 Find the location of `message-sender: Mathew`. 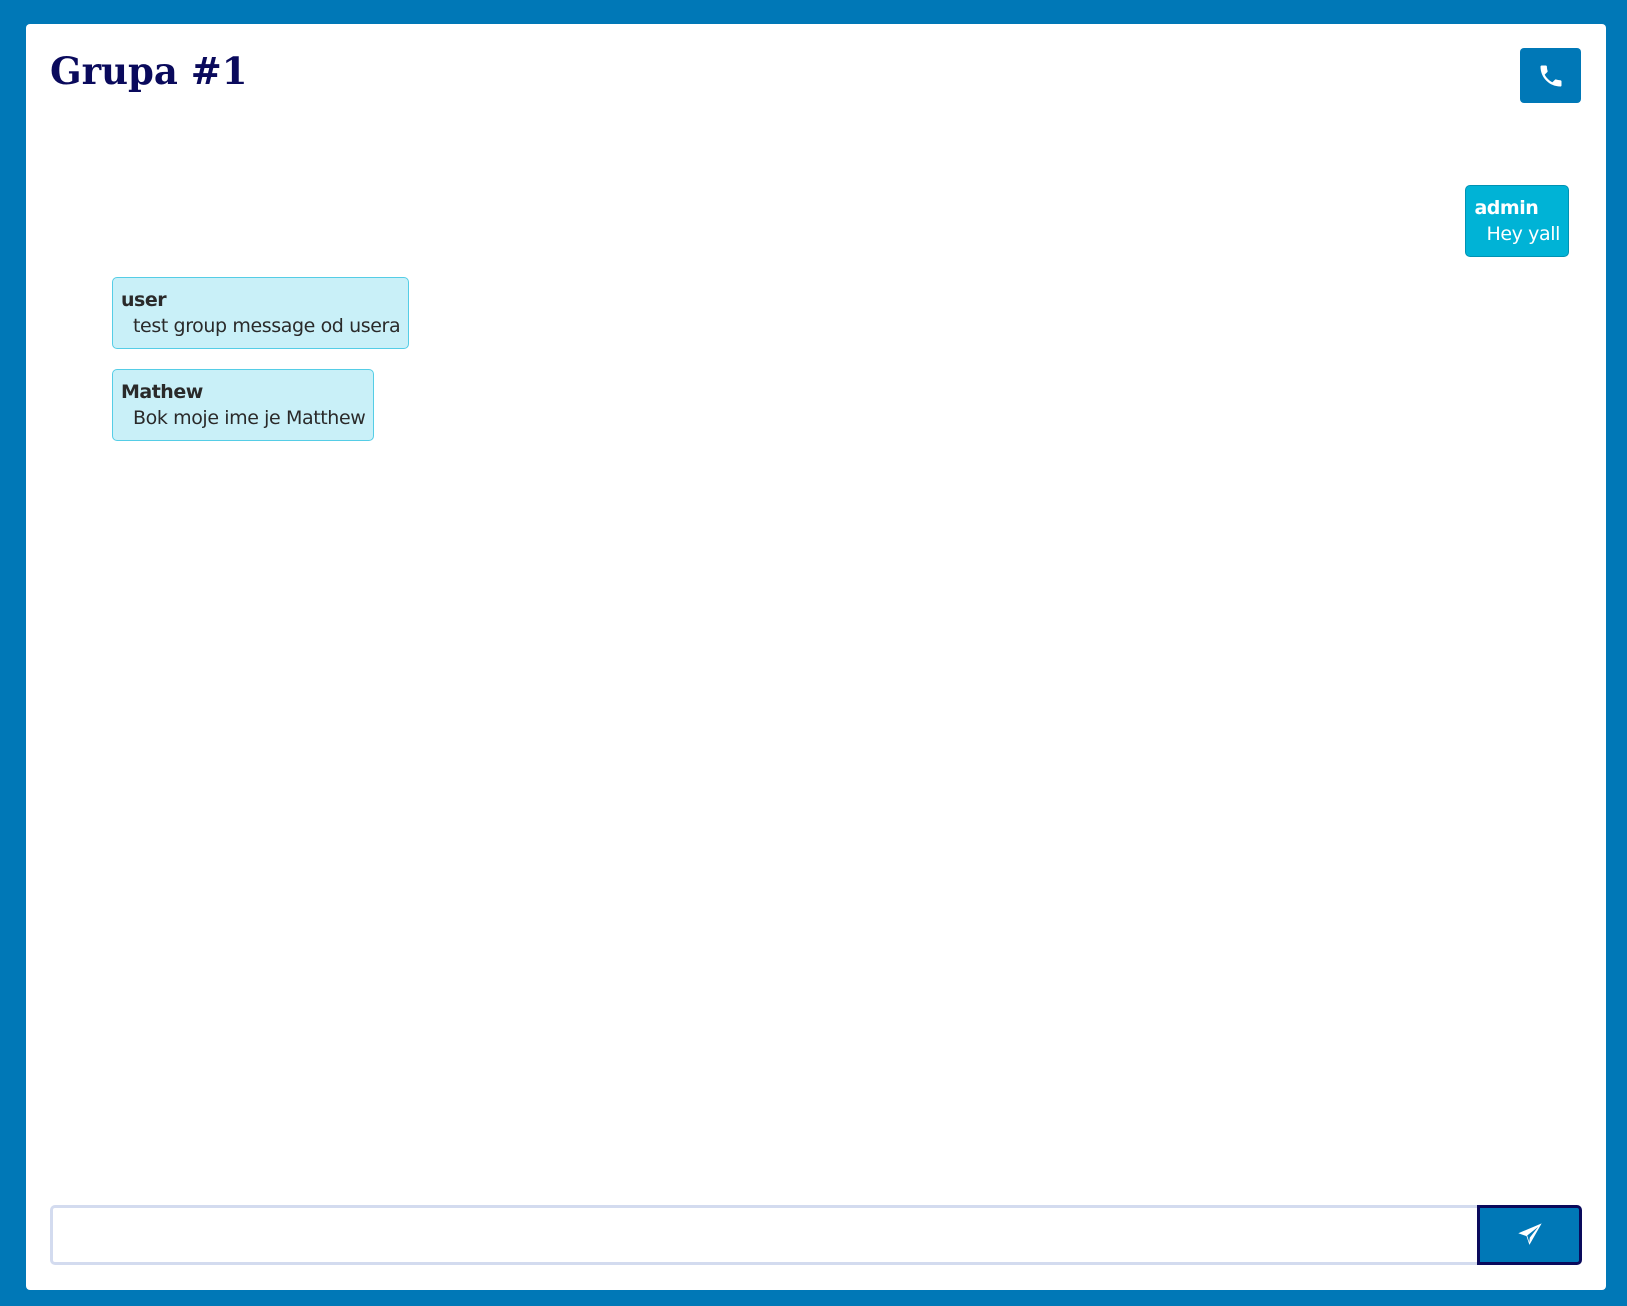

message-sender: Mathew is located at coordinates (162, 392).